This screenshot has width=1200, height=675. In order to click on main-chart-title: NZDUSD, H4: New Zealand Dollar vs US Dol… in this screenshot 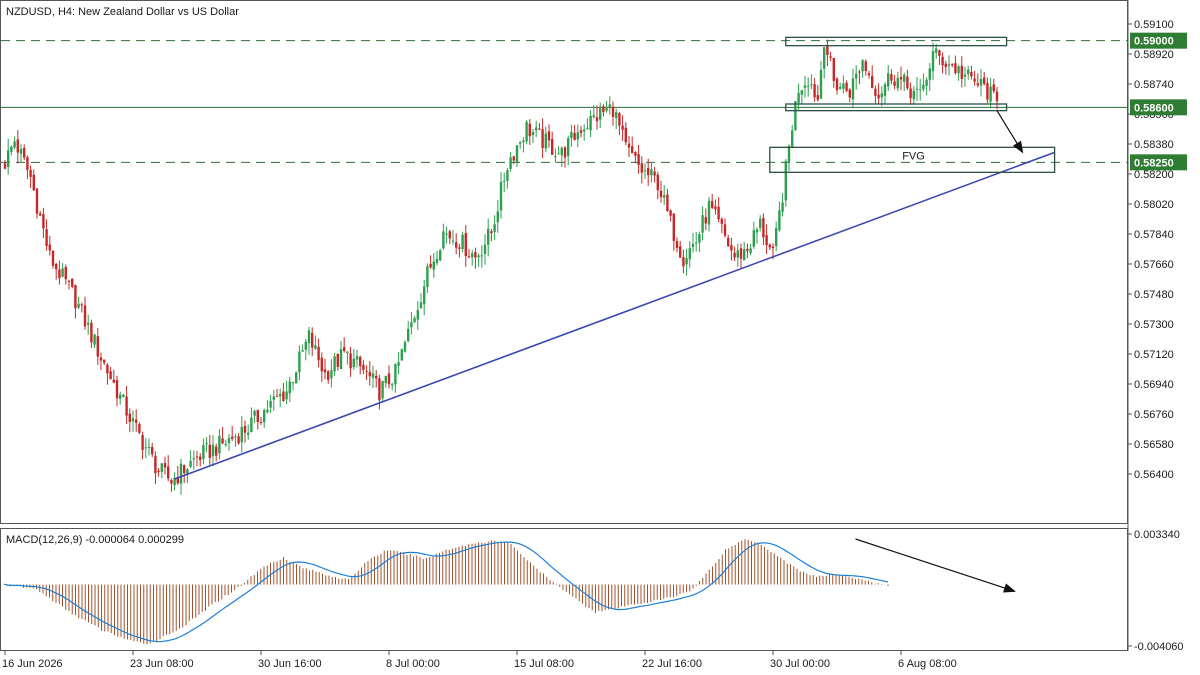, I will do `click(122, 12)`.